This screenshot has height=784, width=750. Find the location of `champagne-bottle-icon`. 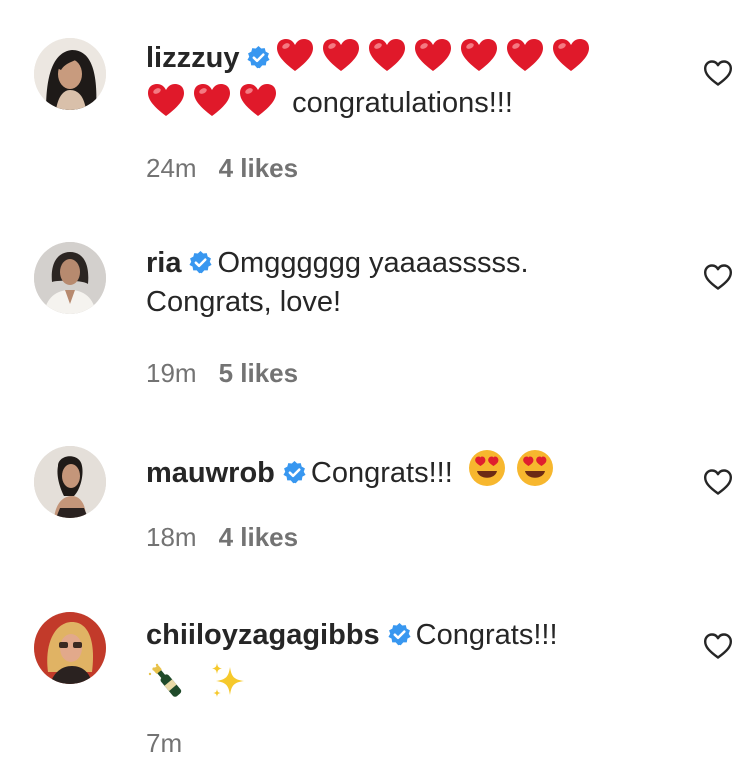

champagne-bottle-icon is located at coordinates (167, 681).